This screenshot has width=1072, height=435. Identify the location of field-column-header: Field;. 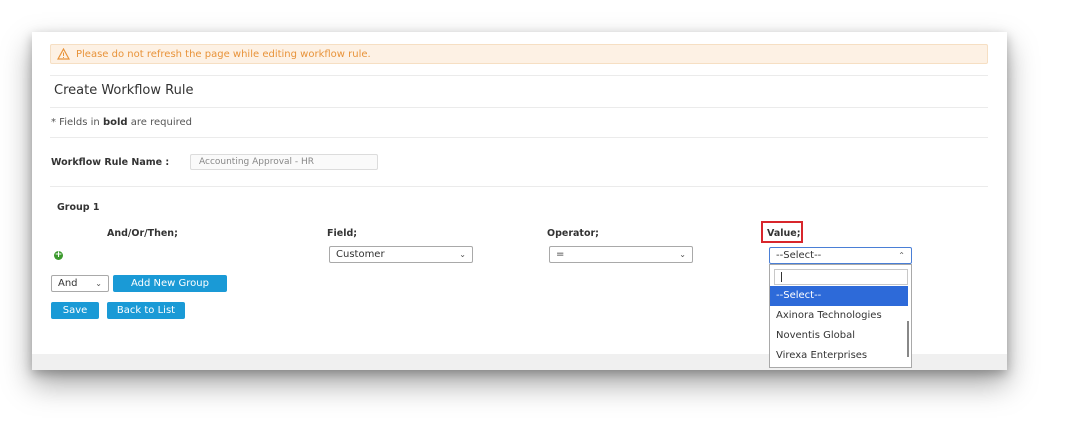
(342, 233).